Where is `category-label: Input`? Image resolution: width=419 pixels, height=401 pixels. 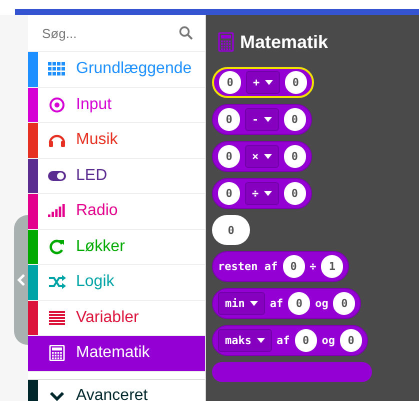
category-label: Input is located at coordinates (94, 105).